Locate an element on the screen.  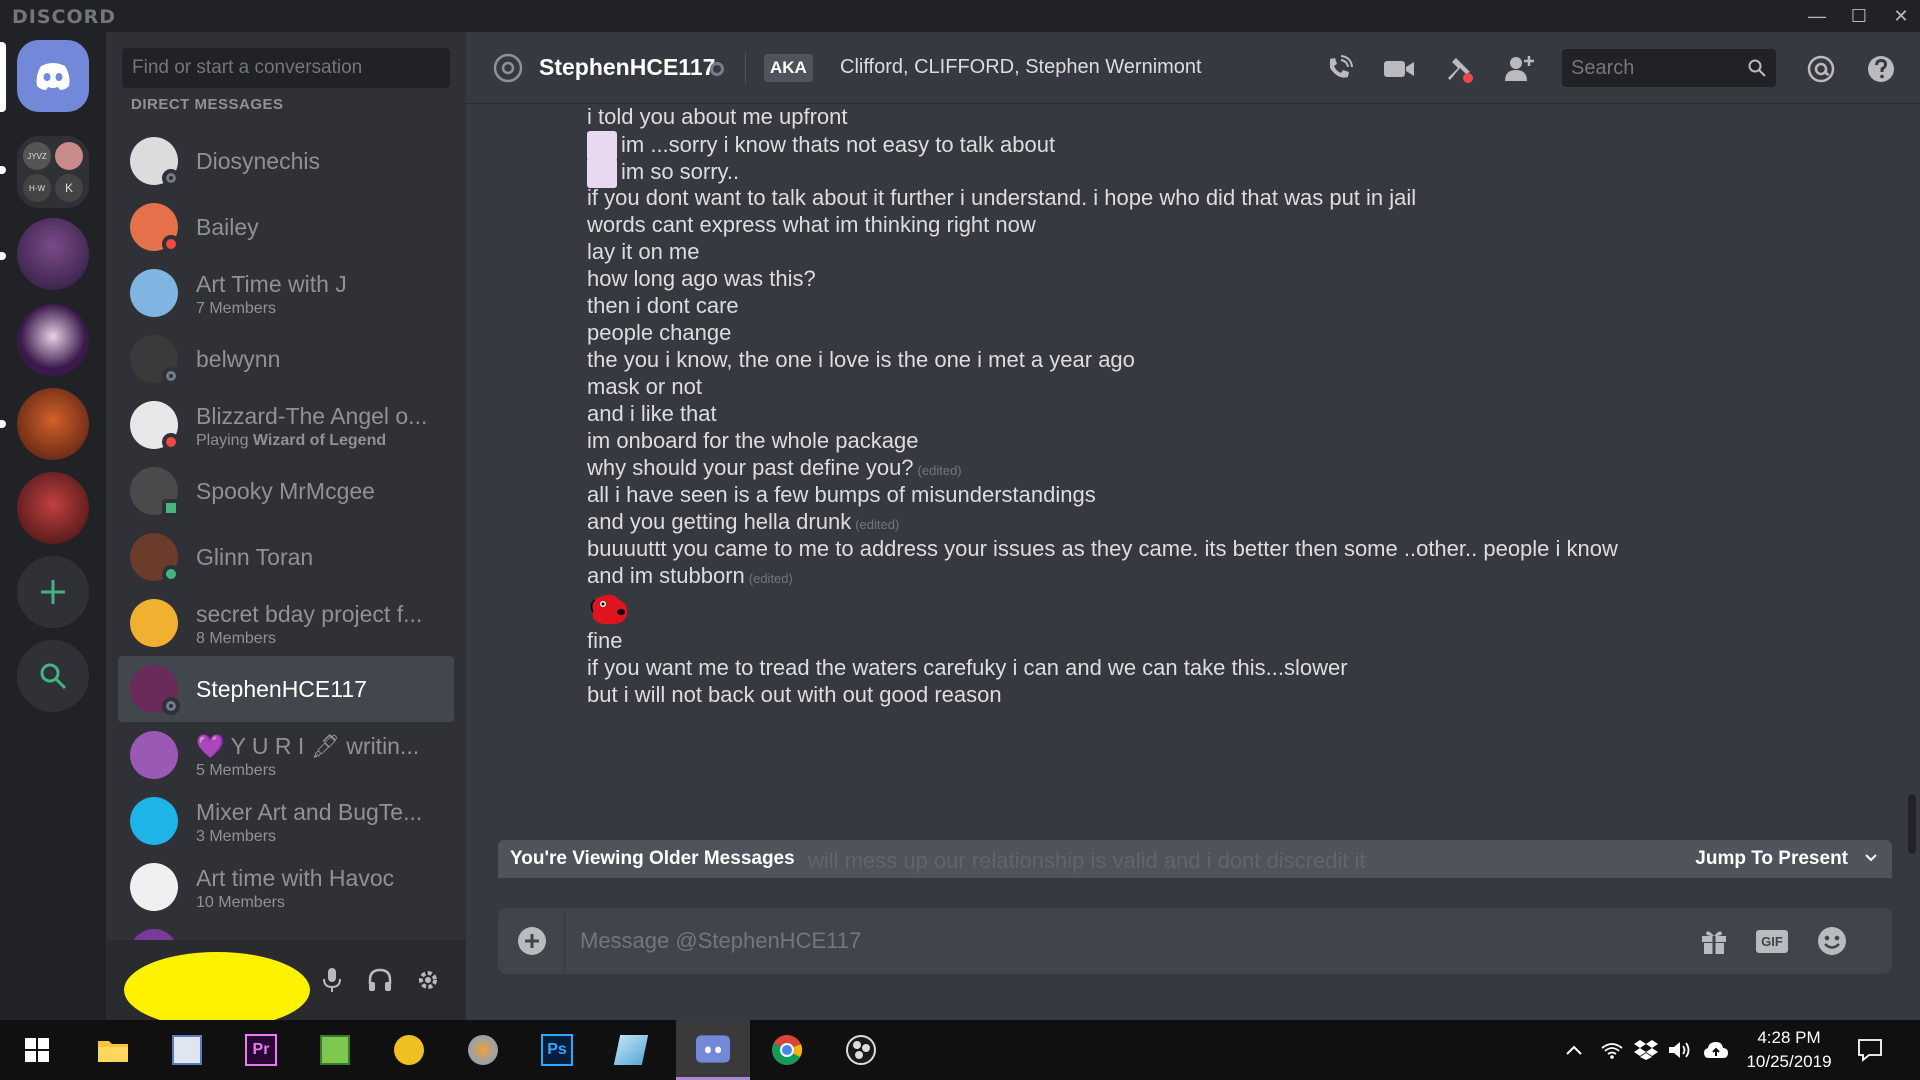
action-center is located at coordinates (1870, 1050).